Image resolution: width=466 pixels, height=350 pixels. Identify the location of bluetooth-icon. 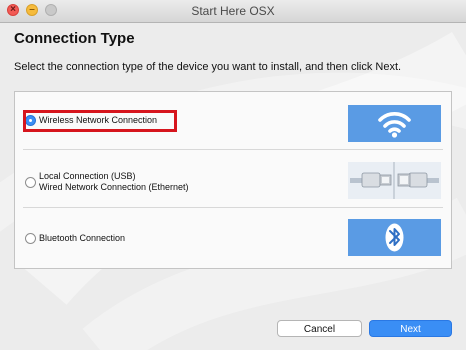
(394, 237).